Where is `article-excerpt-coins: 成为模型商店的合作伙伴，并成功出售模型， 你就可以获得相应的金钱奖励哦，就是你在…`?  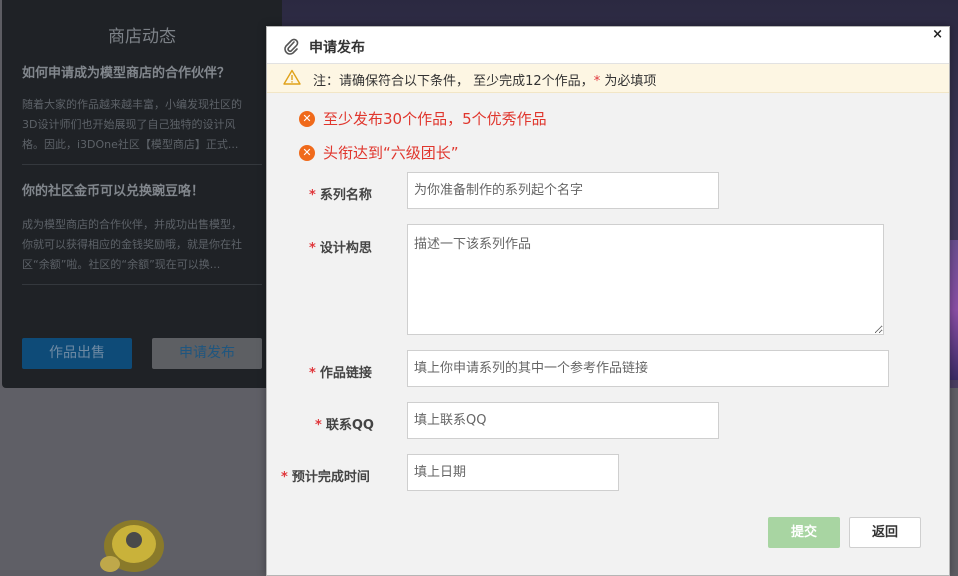 article-excerpt-coins: 成为模型商店的合作伙伴，并成功出售模型， 你就可以获得相应的金钱奖励哦，就是你在… is located at coordinates (143, 245).